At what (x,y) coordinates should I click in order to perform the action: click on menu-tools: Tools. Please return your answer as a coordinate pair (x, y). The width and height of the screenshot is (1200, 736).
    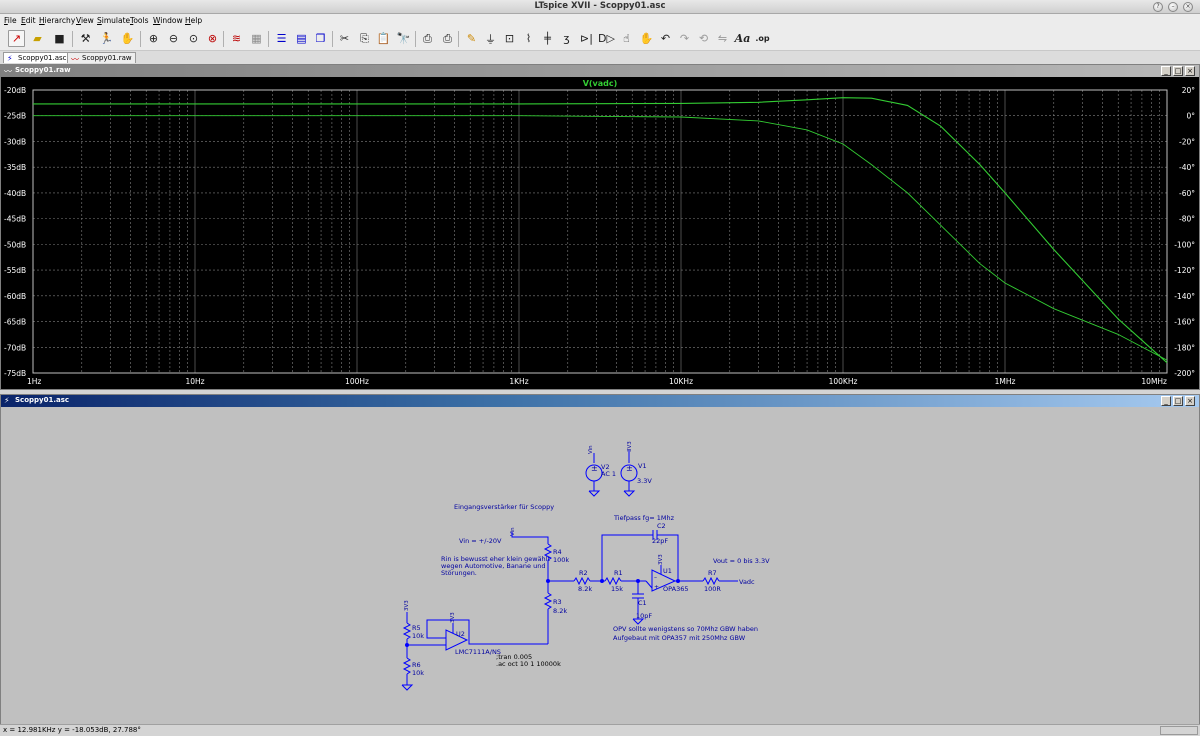
    Looking at the image, I should click on (139, 20).